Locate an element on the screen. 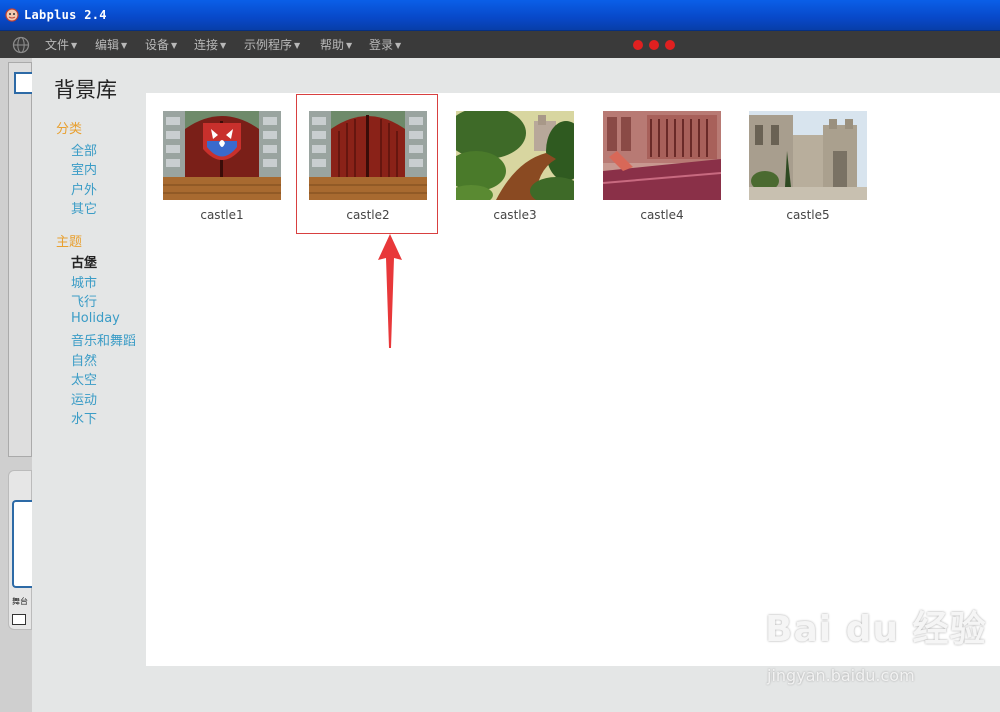 This screenshot has width=1000, height=712. menu-edit: 编辑 ▼ is located at coordinates (111, 44).